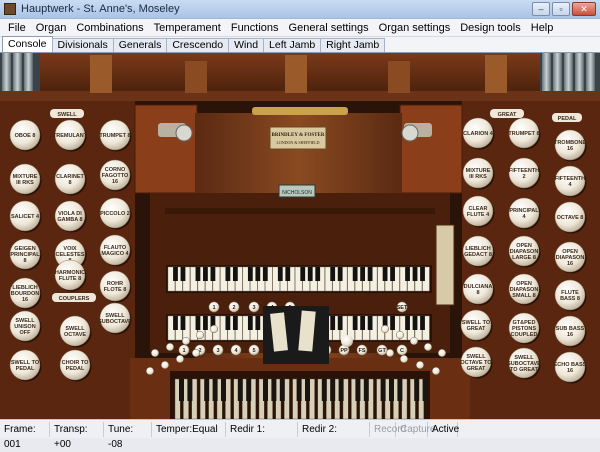 The width and height of the screenshot is (600, 452). I want to click on tab-divisionals: Divisionals, so click(82, 45).